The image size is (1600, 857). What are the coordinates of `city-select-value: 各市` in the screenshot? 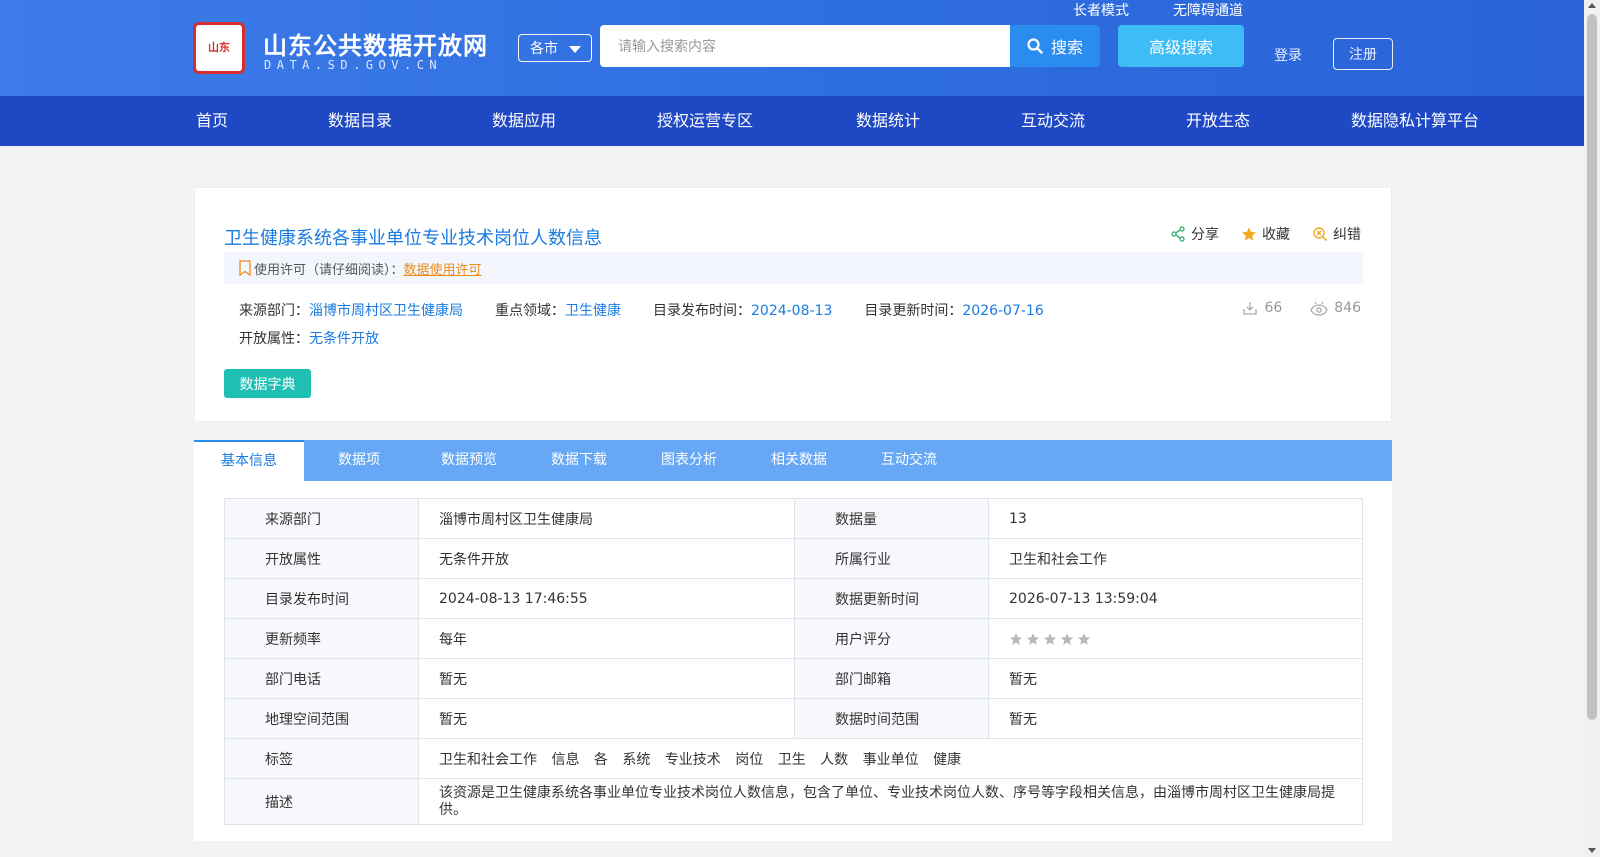 It's located at (544, 49).